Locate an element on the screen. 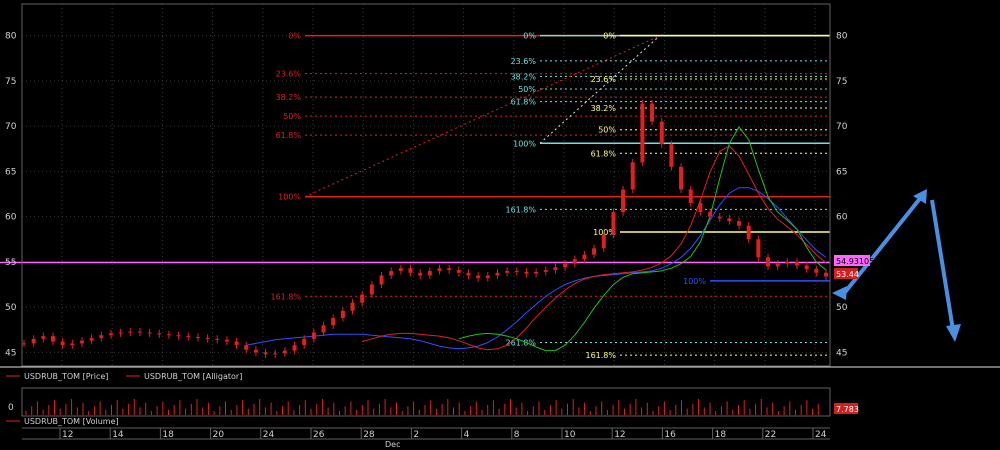  y-tick-right: 60 is located at coordinates (842, 218).